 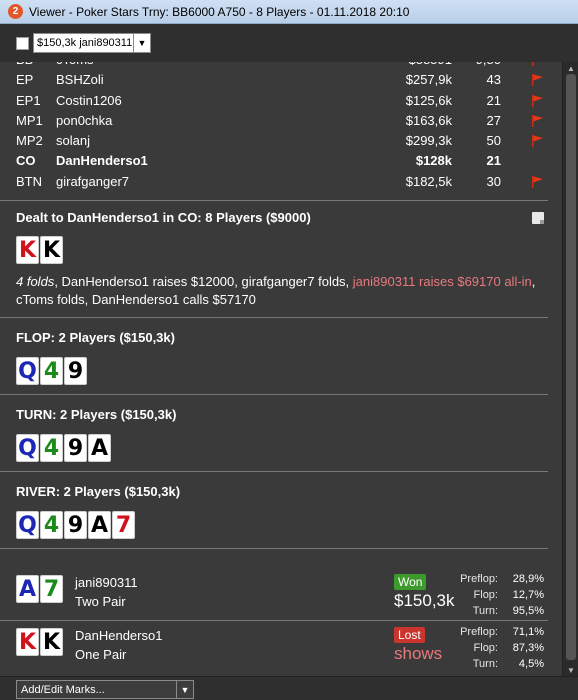 I want to click on player-position: EP, so click(x=25, y=80).